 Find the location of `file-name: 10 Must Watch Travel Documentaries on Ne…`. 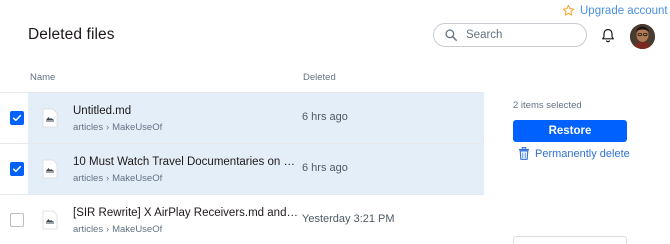

file-name: 10 Must Watch Travel Documentaries on Ne… is located at coordinates (187, 162).